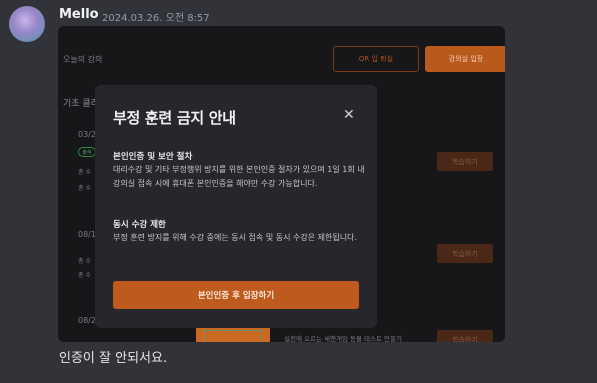  What do you see at coordinates (87, 320) in the screenshot?
I see `row-date: 08/2` at bounding box center [87, 320].